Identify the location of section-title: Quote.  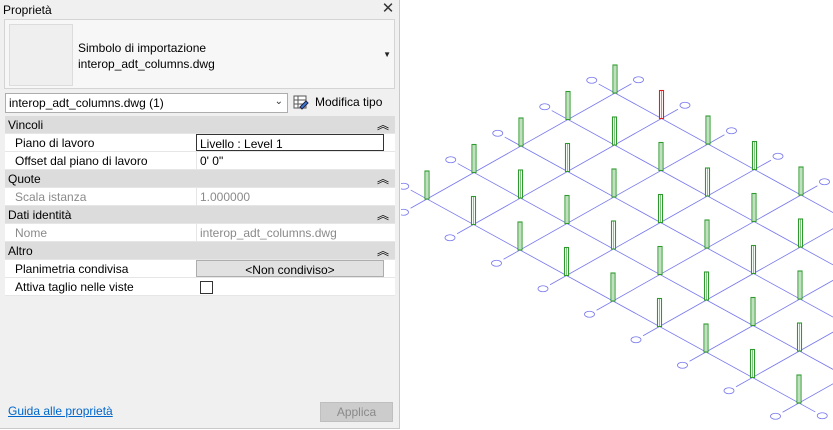
(24, 179).